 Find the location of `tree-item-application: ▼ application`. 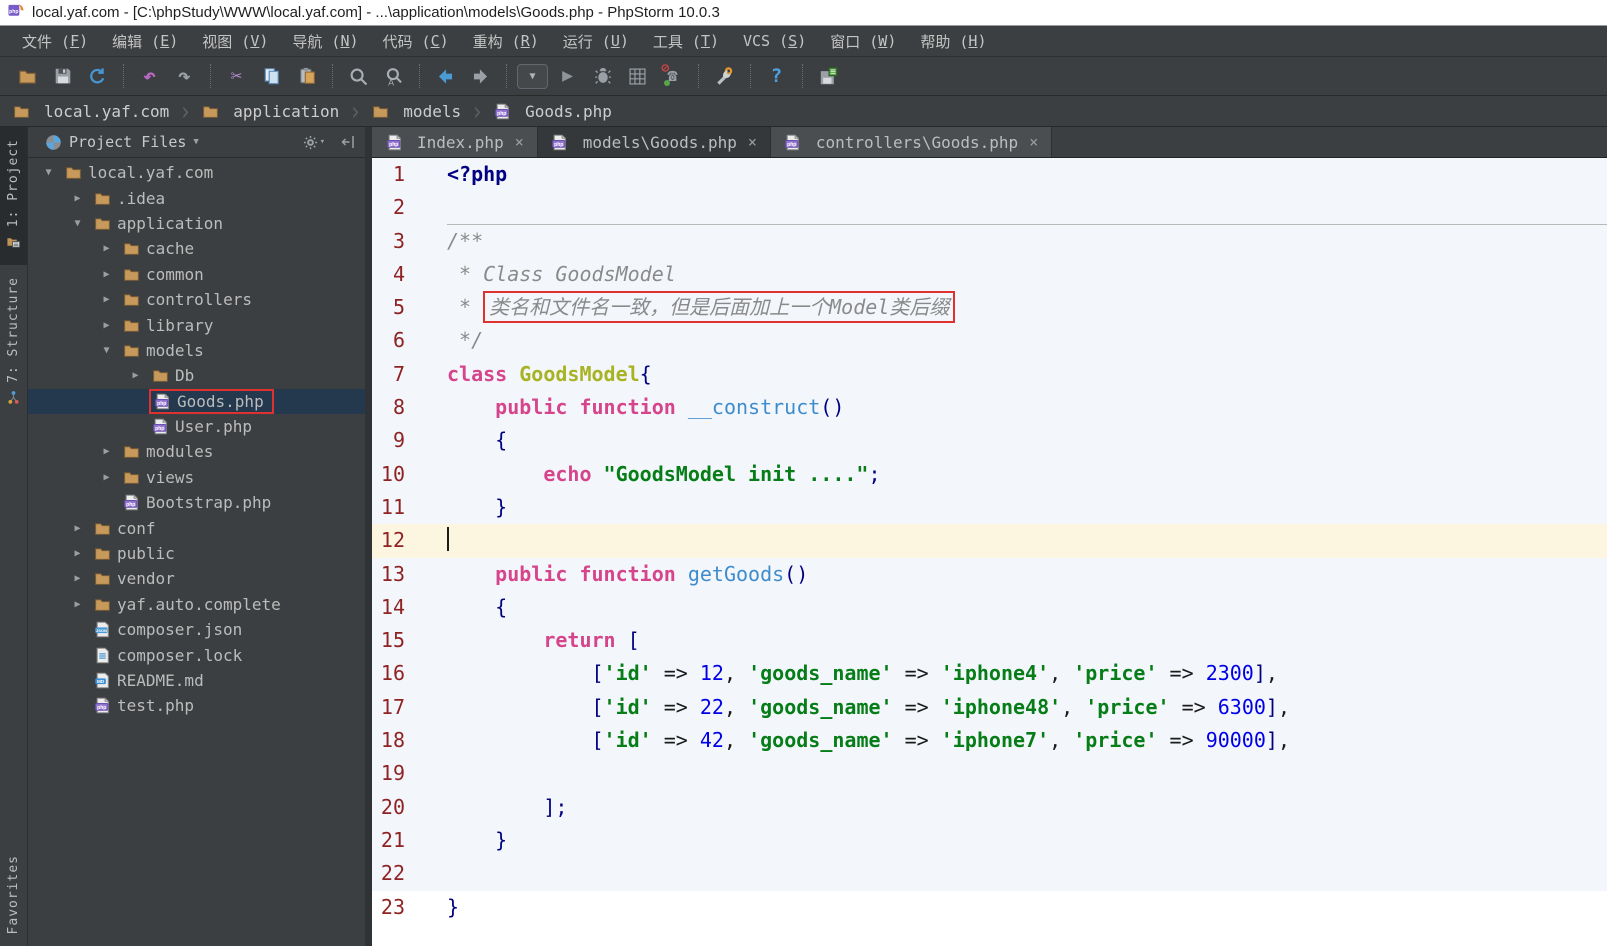

tree-item-application: ▼ application is located at coordinates (196, 223).